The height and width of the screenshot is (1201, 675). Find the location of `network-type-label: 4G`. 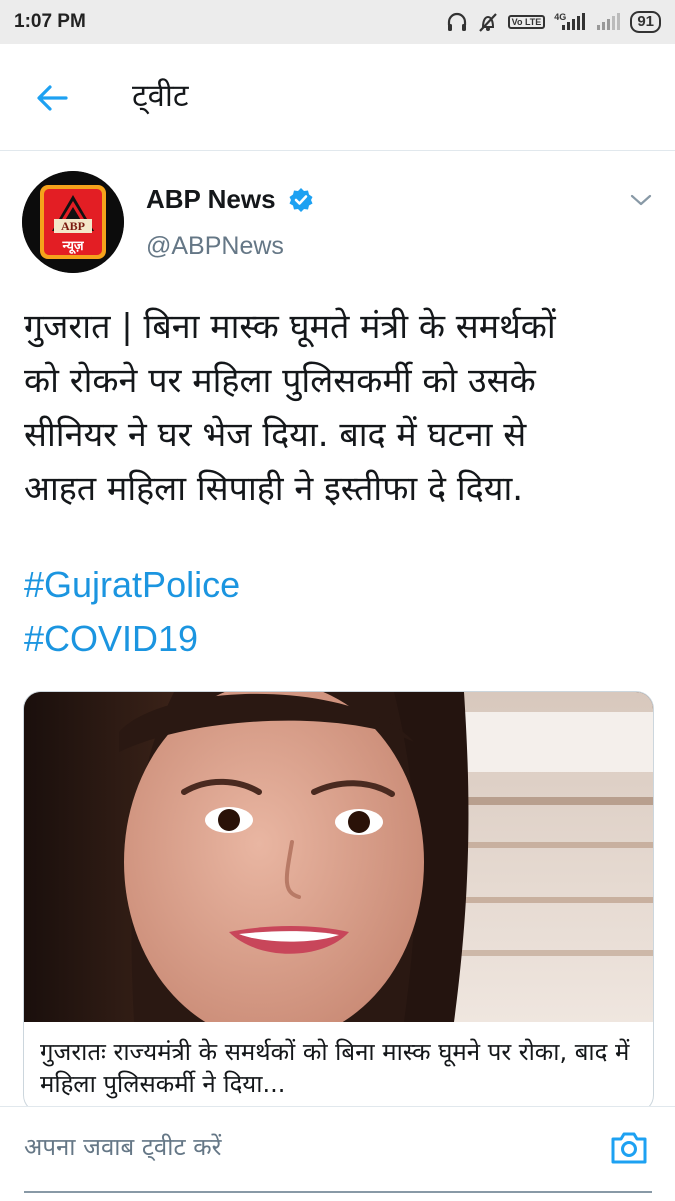

network-type-label: 4G is located at coordinates (560, 17).